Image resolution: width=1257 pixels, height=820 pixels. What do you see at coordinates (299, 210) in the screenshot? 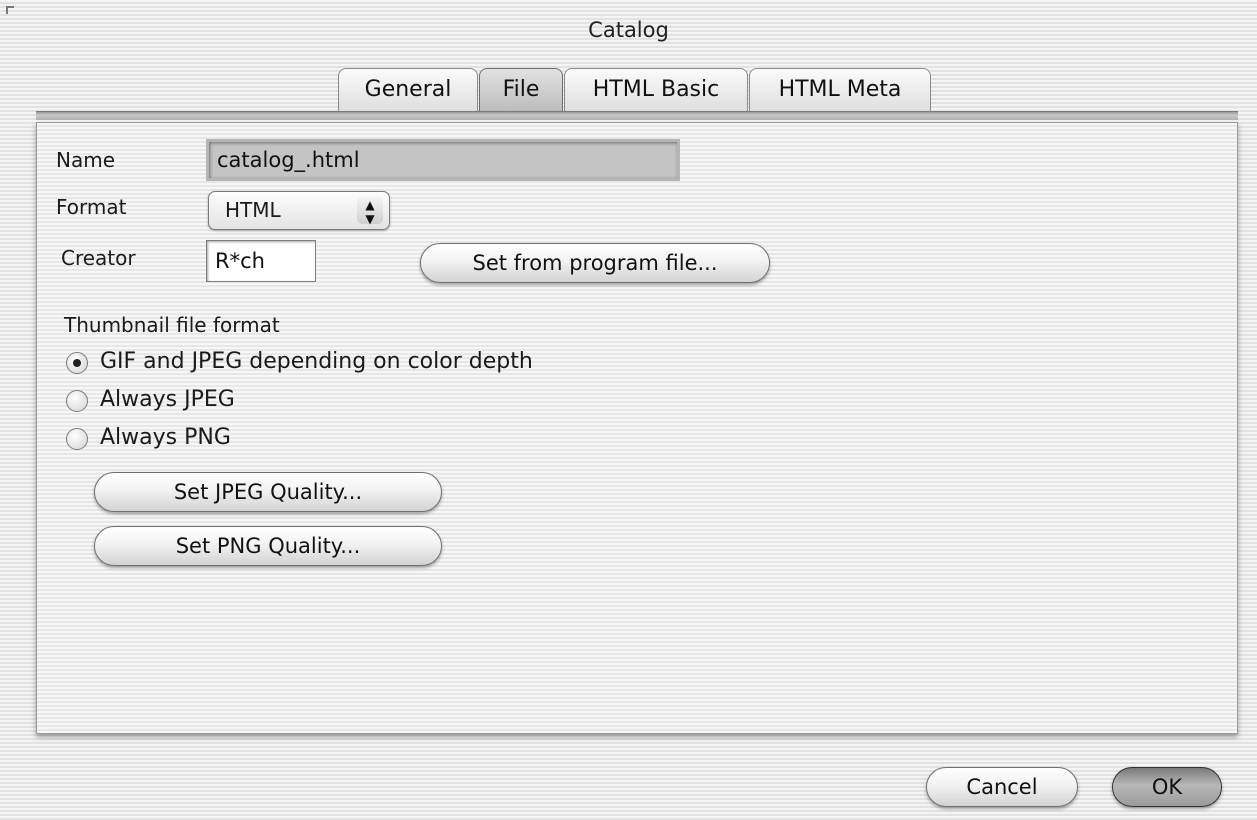
I see `format-popup: HTML ▲ ▼` at bounding box center [299, 210].